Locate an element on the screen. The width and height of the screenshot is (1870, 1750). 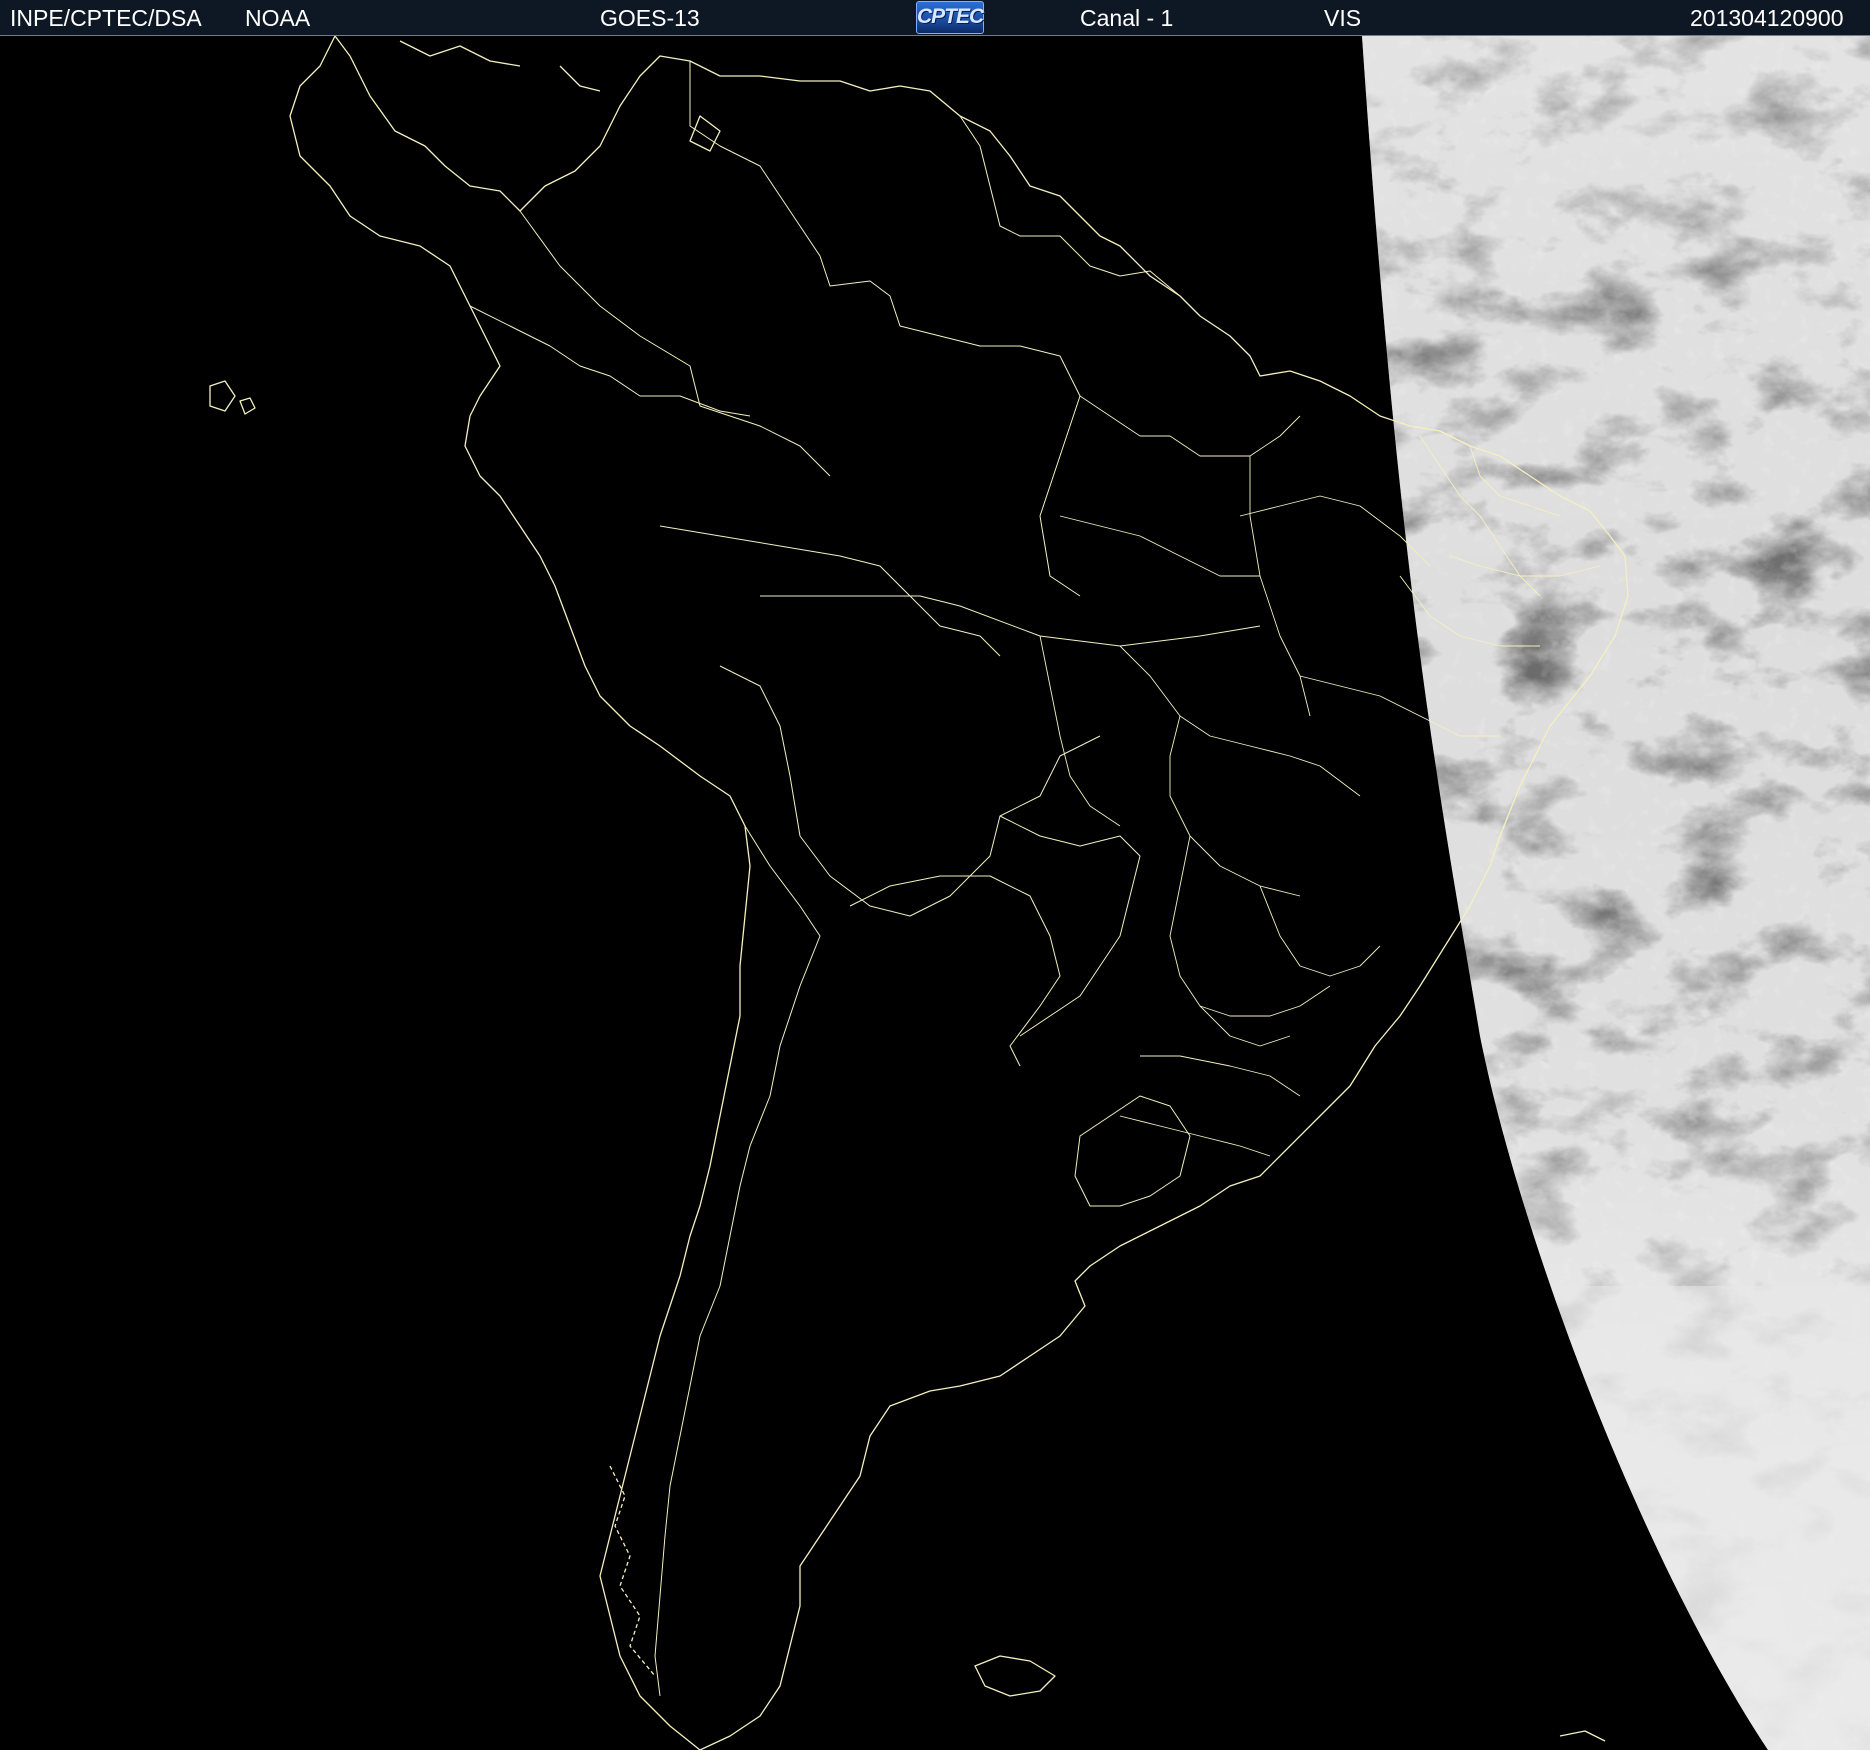
logo-text: CPTEC is located at coordinates (950, 16).